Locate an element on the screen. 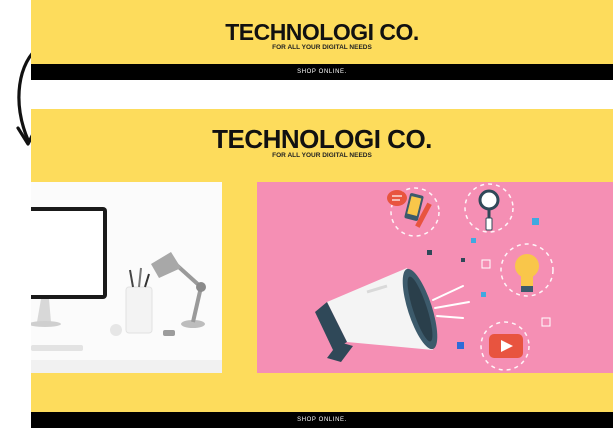 This screenshot has width=613, height=428. play-button-icon is located at coordinates (506, 346).